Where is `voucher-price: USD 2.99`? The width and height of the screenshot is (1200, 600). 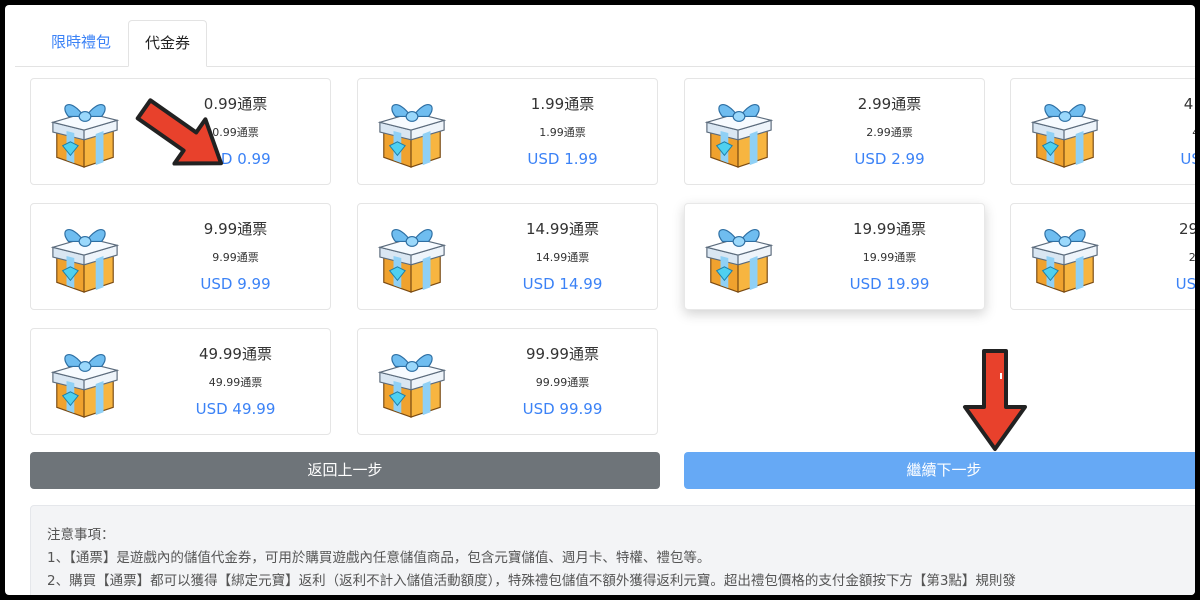 voucher-price: USD 2.99 is located at coordinates (889, 159).